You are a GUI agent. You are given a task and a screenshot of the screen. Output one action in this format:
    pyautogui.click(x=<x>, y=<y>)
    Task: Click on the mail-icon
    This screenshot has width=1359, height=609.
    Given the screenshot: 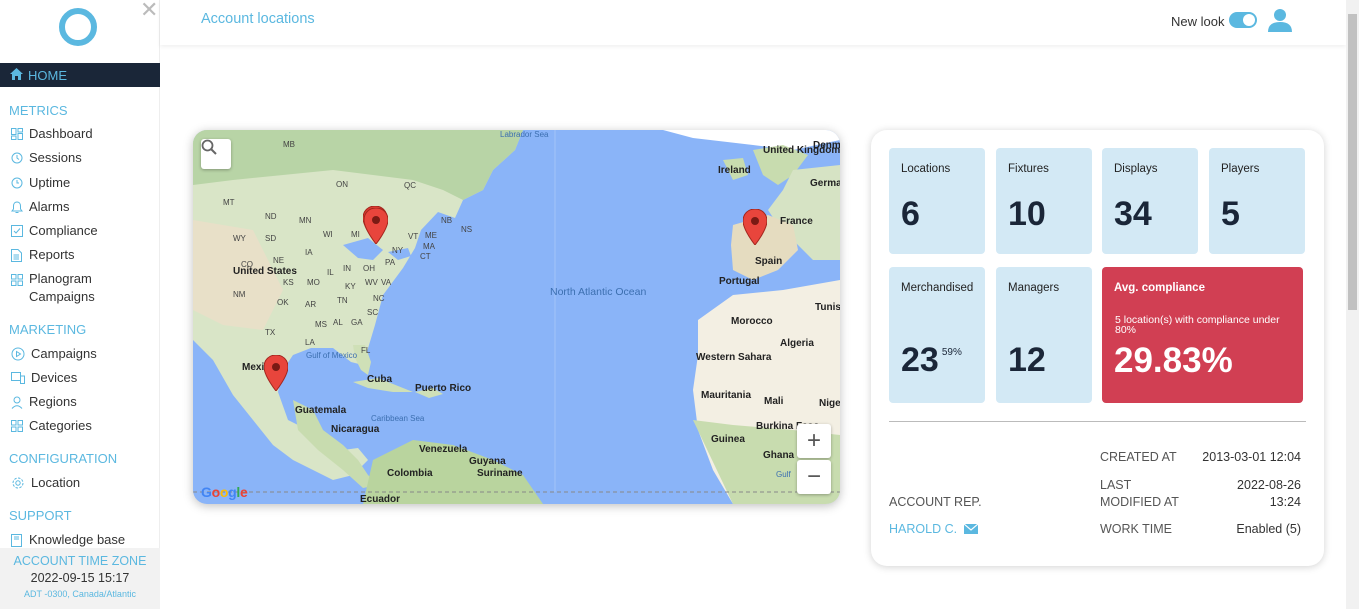 What is the action you would take?
    pyautogui.click(x=970, y=530)
    